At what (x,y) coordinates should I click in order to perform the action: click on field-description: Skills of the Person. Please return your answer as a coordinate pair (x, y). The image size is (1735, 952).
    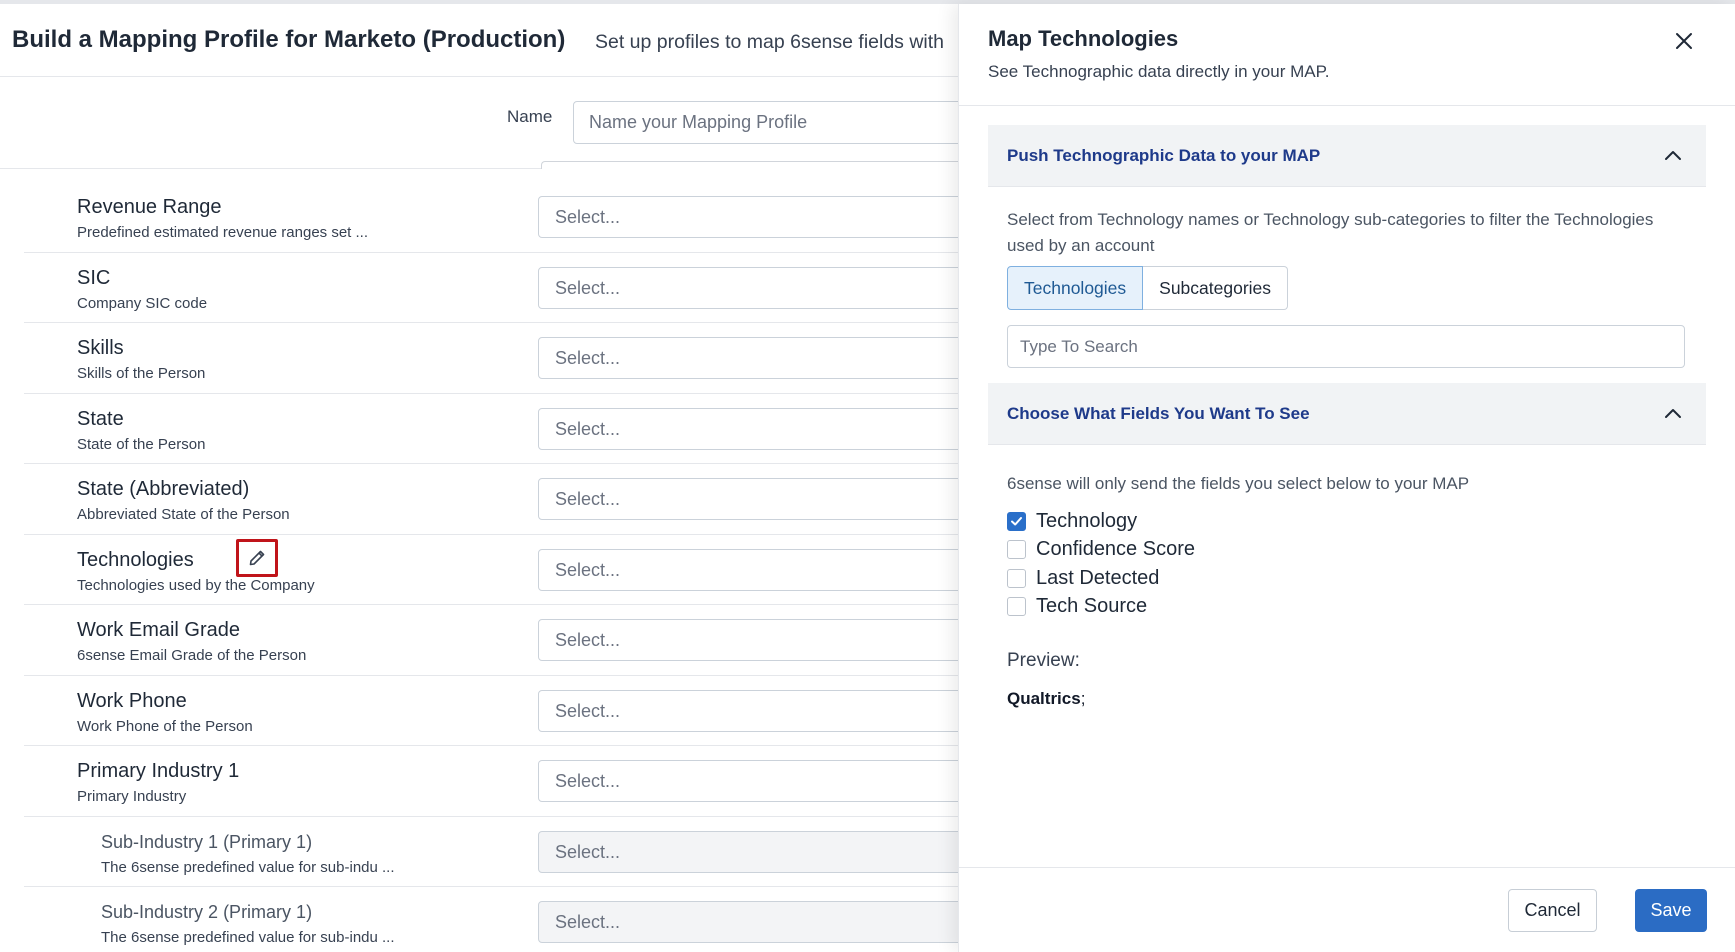
    Looking at the image, I should click on (141, 373).